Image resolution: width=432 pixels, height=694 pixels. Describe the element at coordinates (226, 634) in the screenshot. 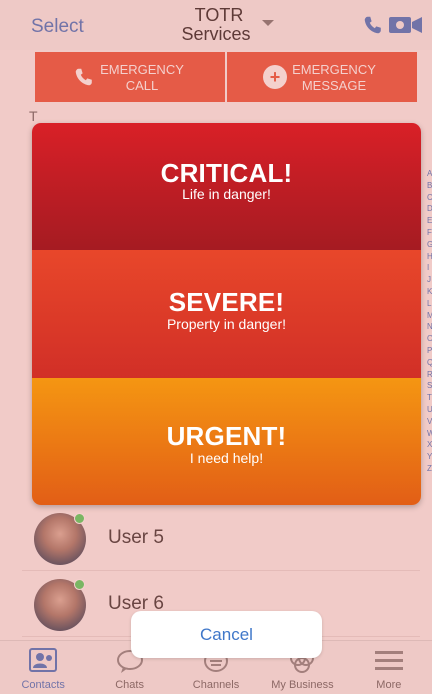

I see `cancel-button: Cancel` at that location.